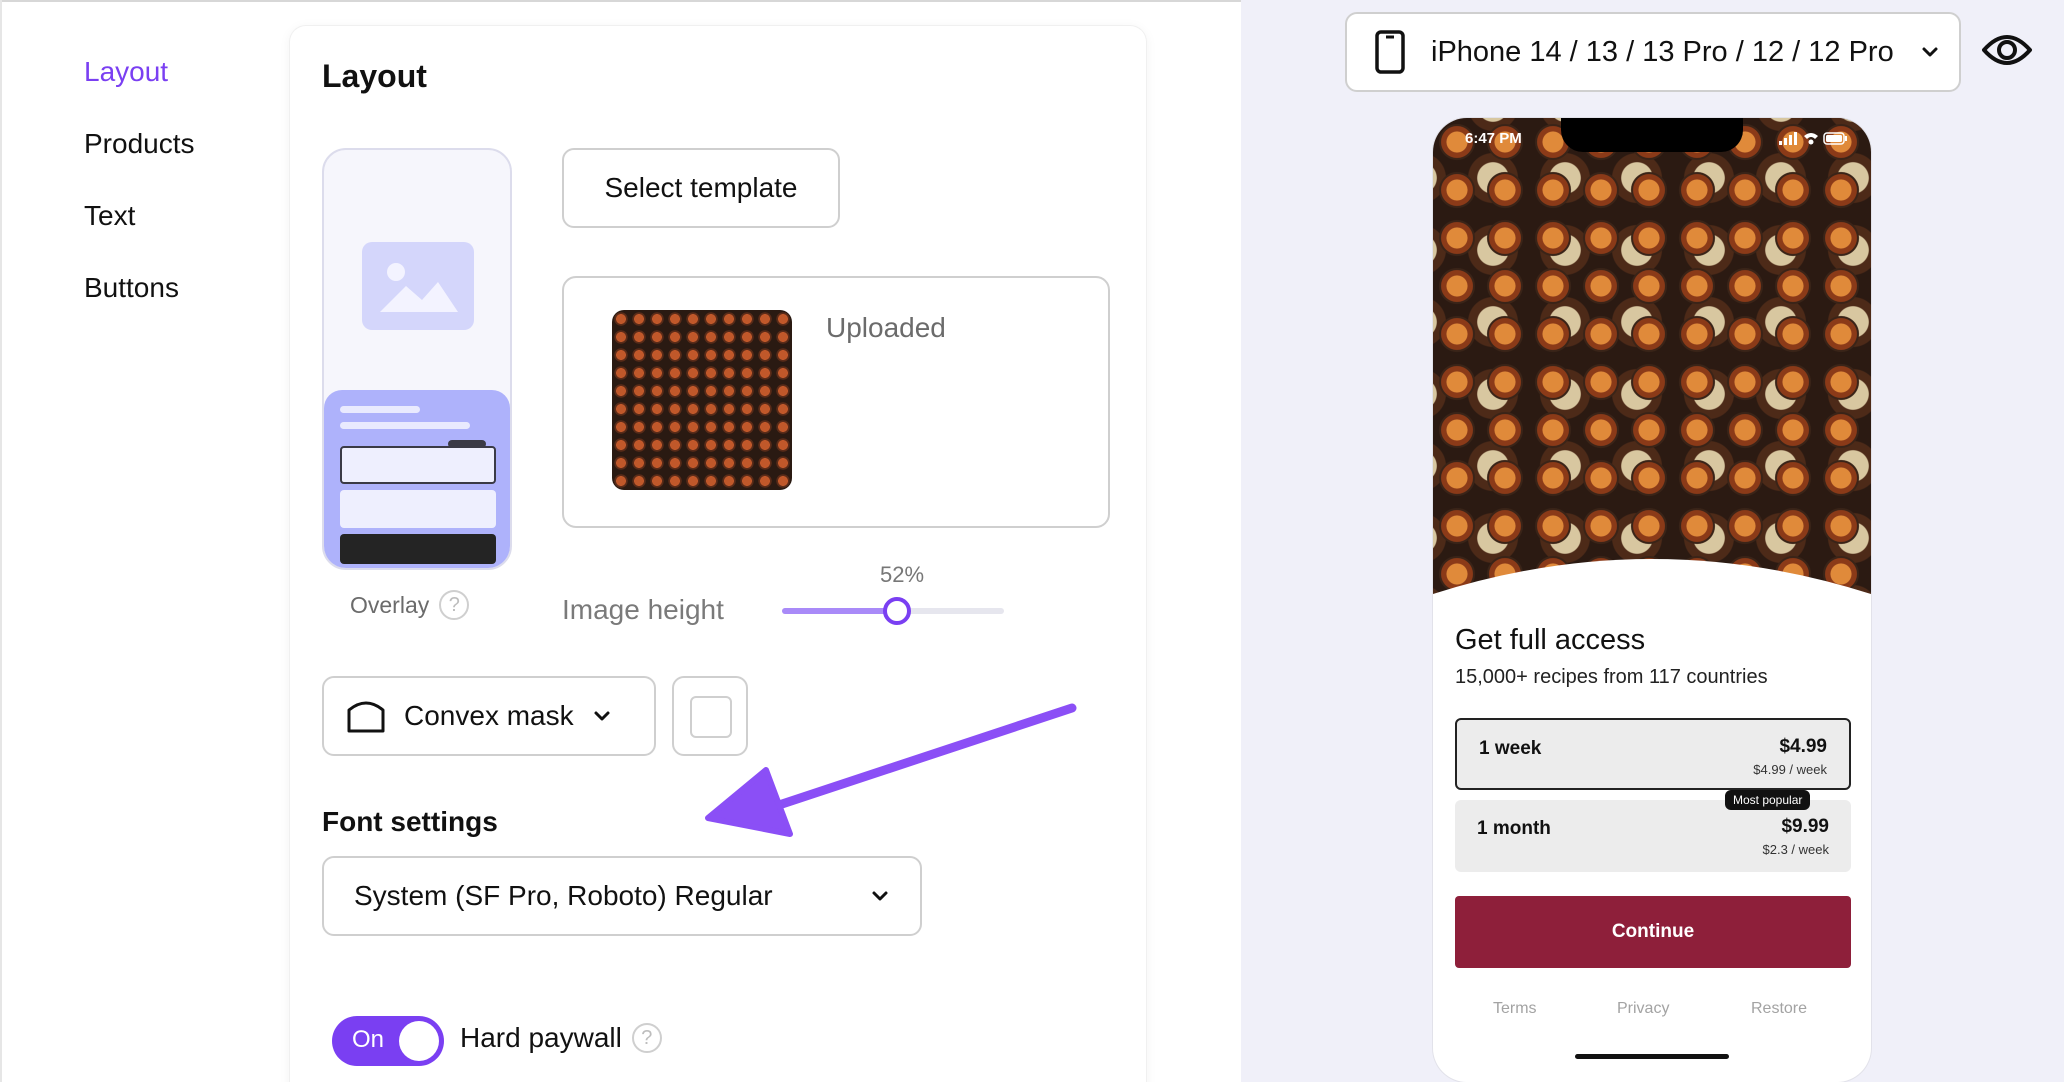 This screenshot has height=1082, width=2064. Describe the element at coordinates (366, 717) in the screenshot. I see `convex-mask-icon` at that location.